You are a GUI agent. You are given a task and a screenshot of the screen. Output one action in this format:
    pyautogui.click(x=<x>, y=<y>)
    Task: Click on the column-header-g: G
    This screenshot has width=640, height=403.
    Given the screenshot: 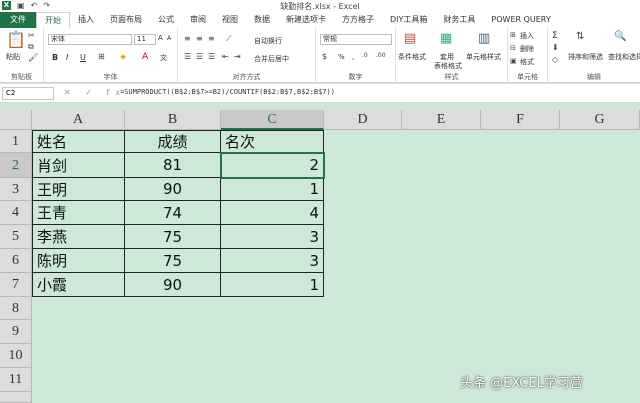 What is the action you would take?
    pyautogui.click(x=600, y=120)
    